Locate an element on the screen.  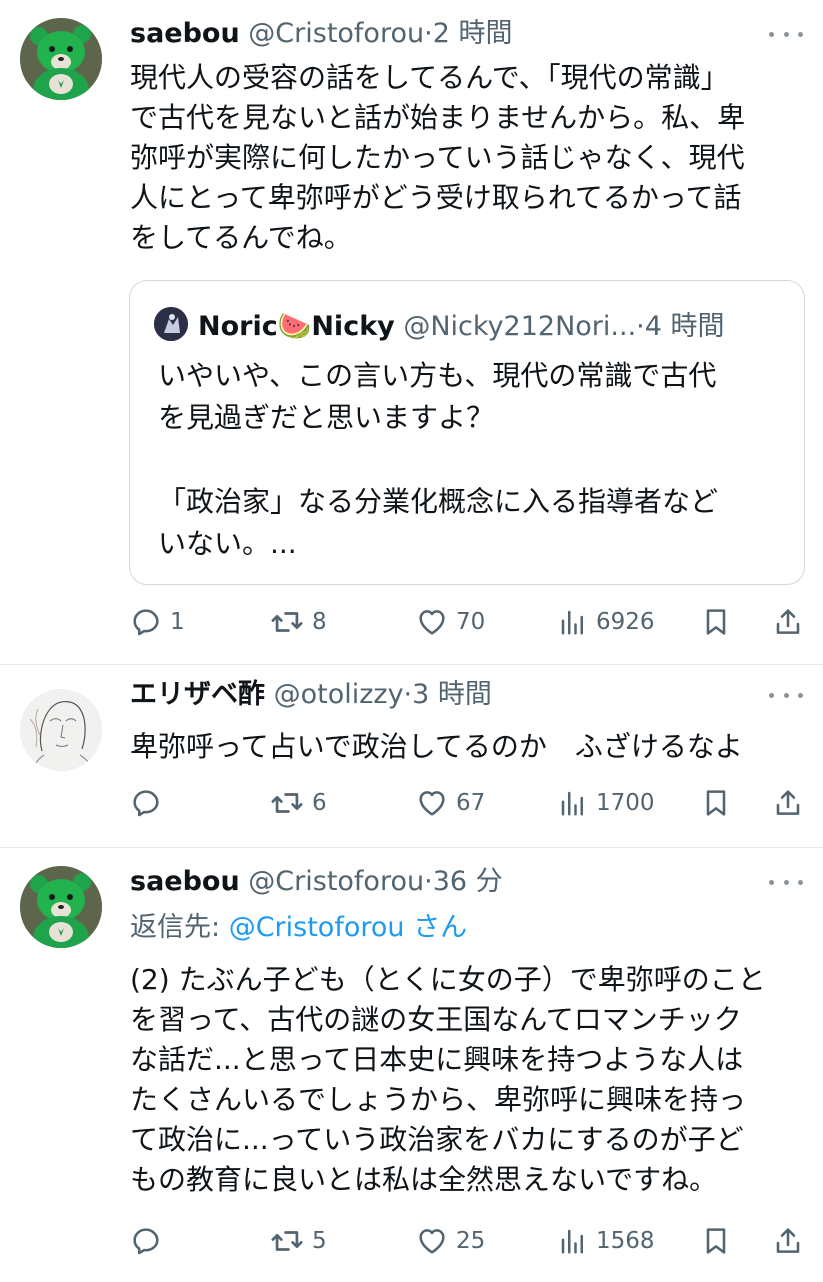
sketch-portrait-avatar-icon is located at coordinates (61, 730).